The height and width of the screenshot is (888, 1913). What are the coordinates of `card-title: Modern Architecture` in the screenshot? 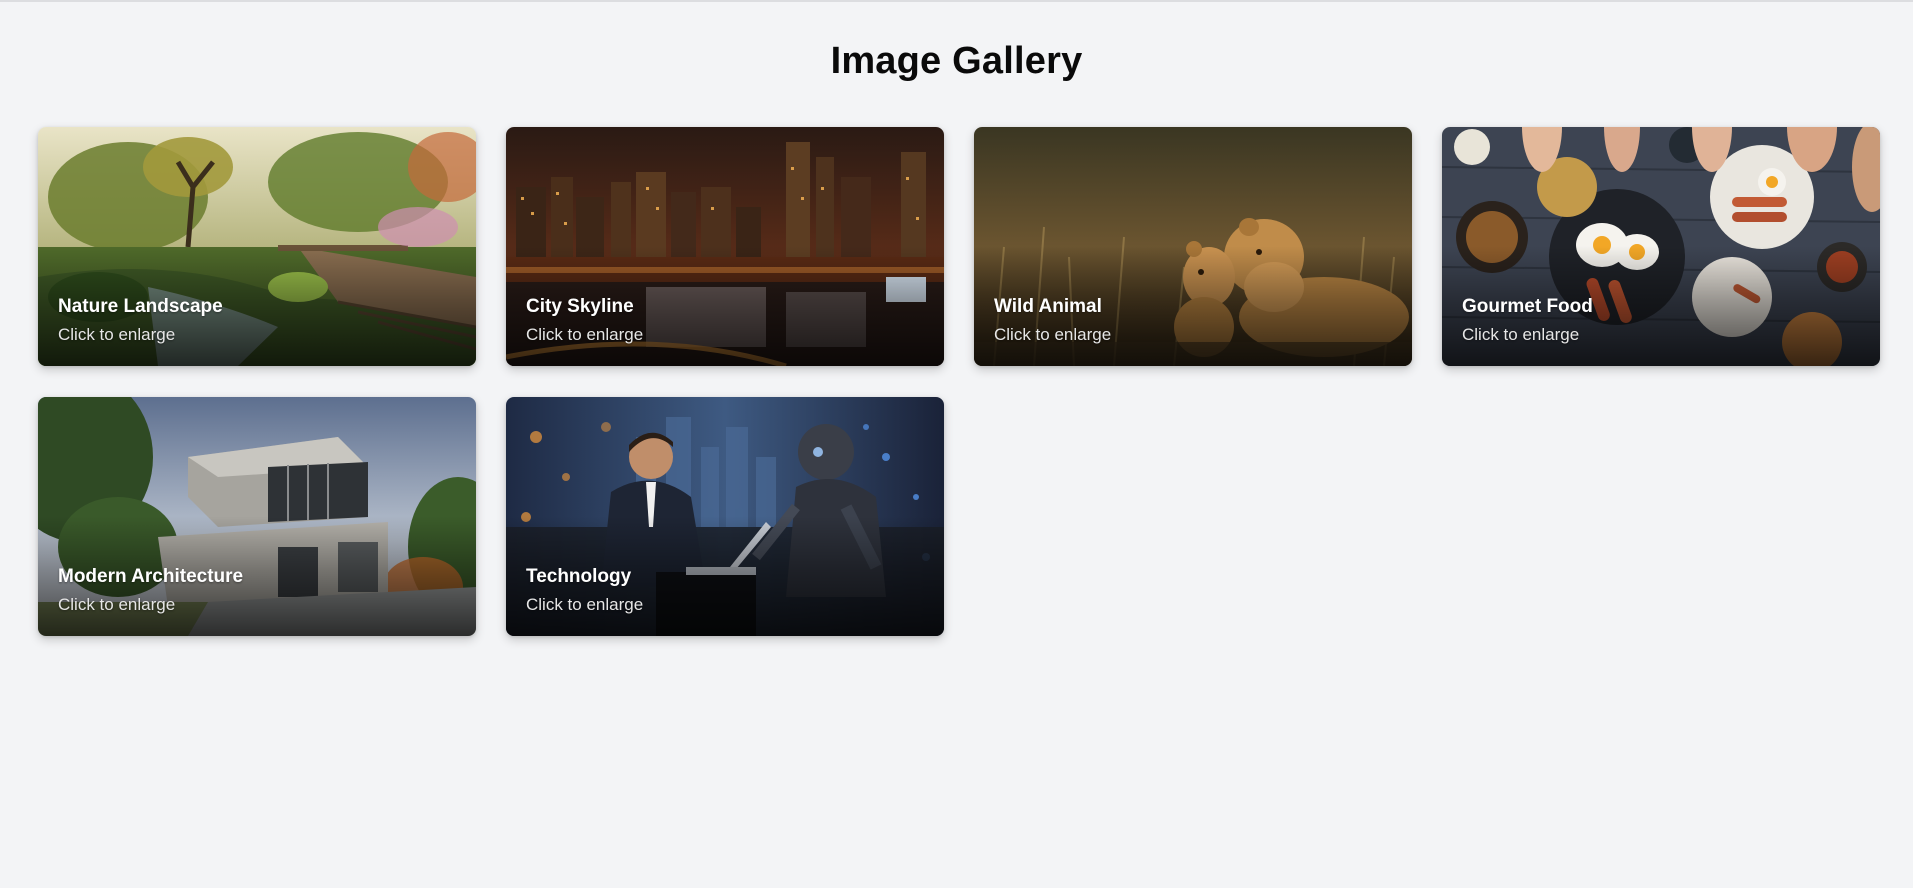 It's located at (151, 576).